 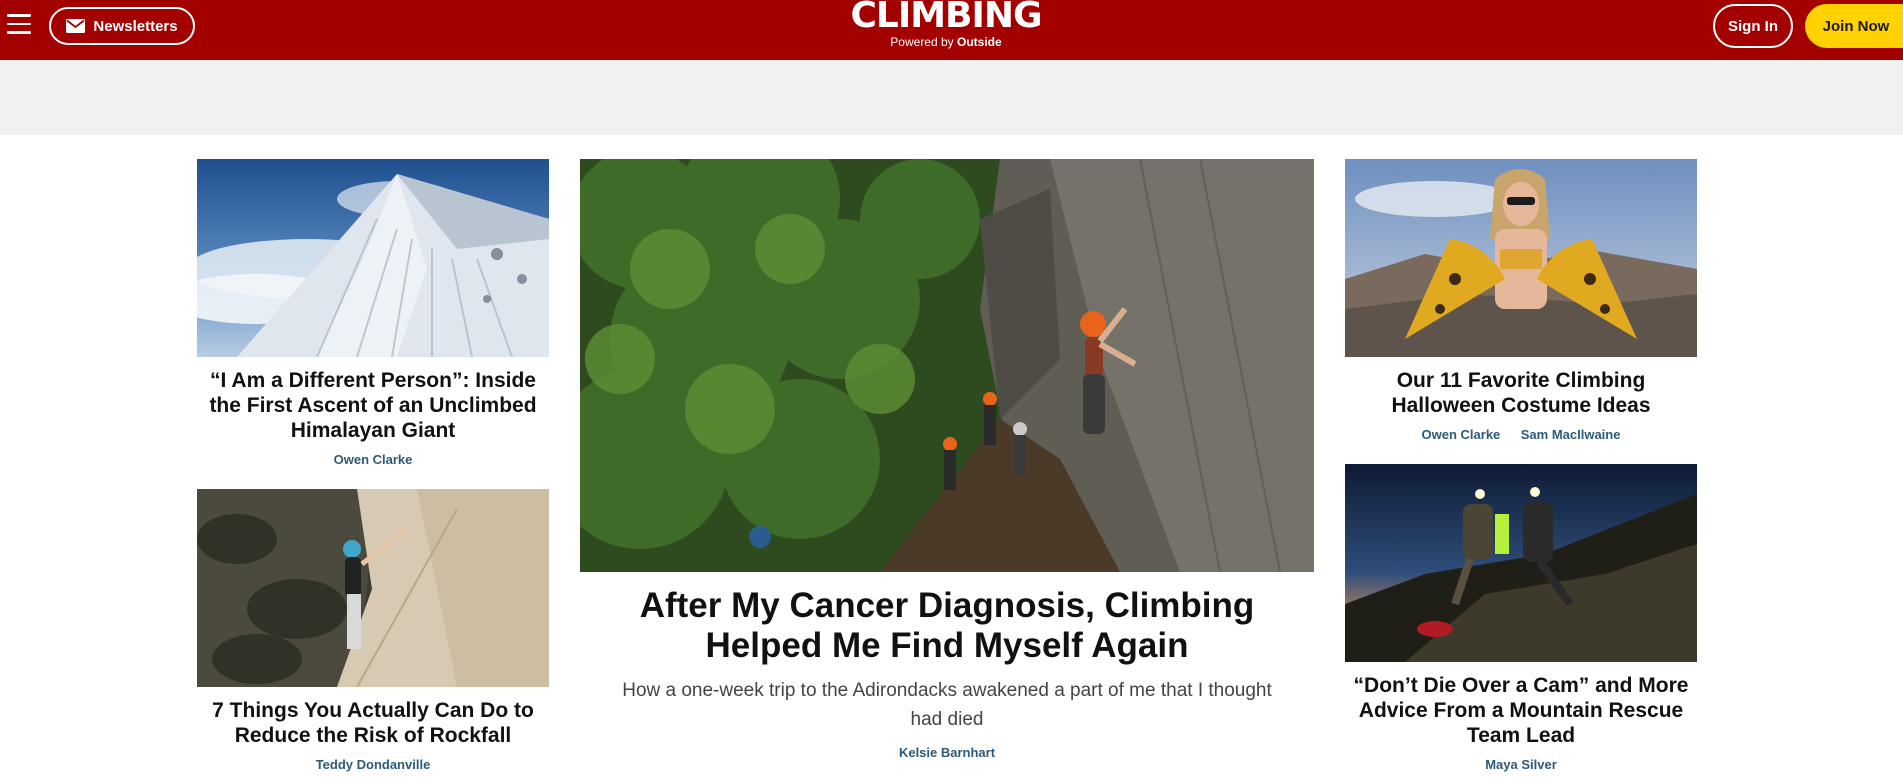 I want to click on article-authors: Teddy Dondanville, so click(x=373, y=765).